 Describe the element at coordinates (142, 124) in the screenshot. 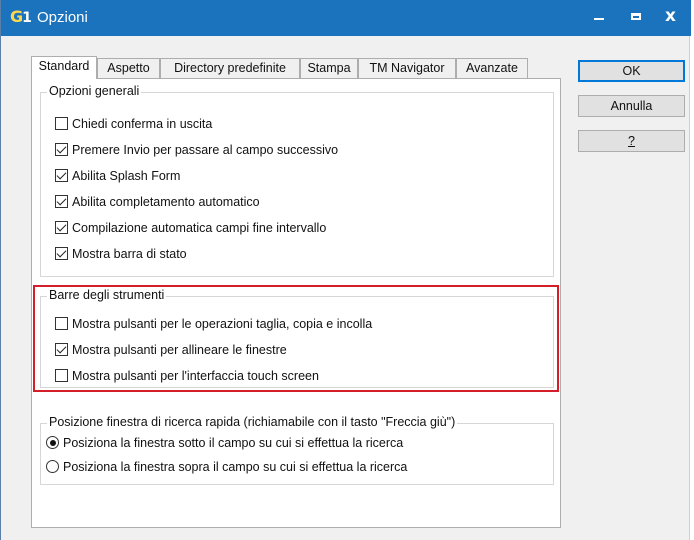

I see `checkbox-label: Chiedi conferma in uscita` at that location.